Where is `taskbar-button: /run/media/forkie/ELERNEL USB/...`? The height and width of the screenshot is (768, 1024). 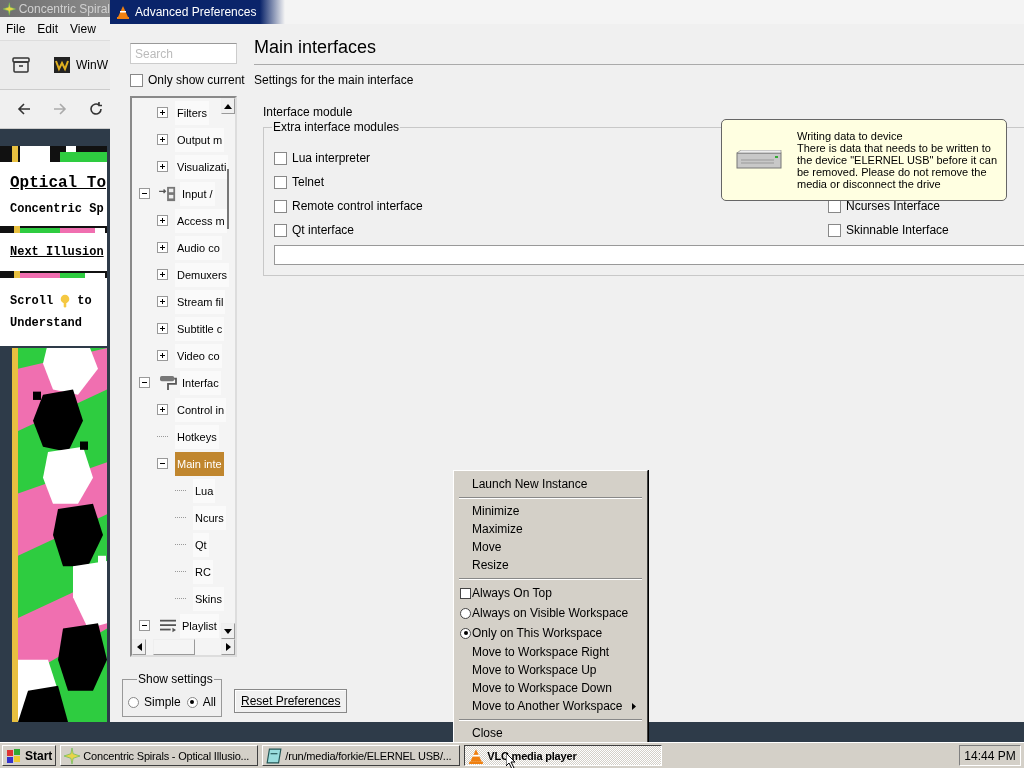 taskbar-button: /run/media/forkie/ELERNEL USB/... is located at coordinates (361, 755).